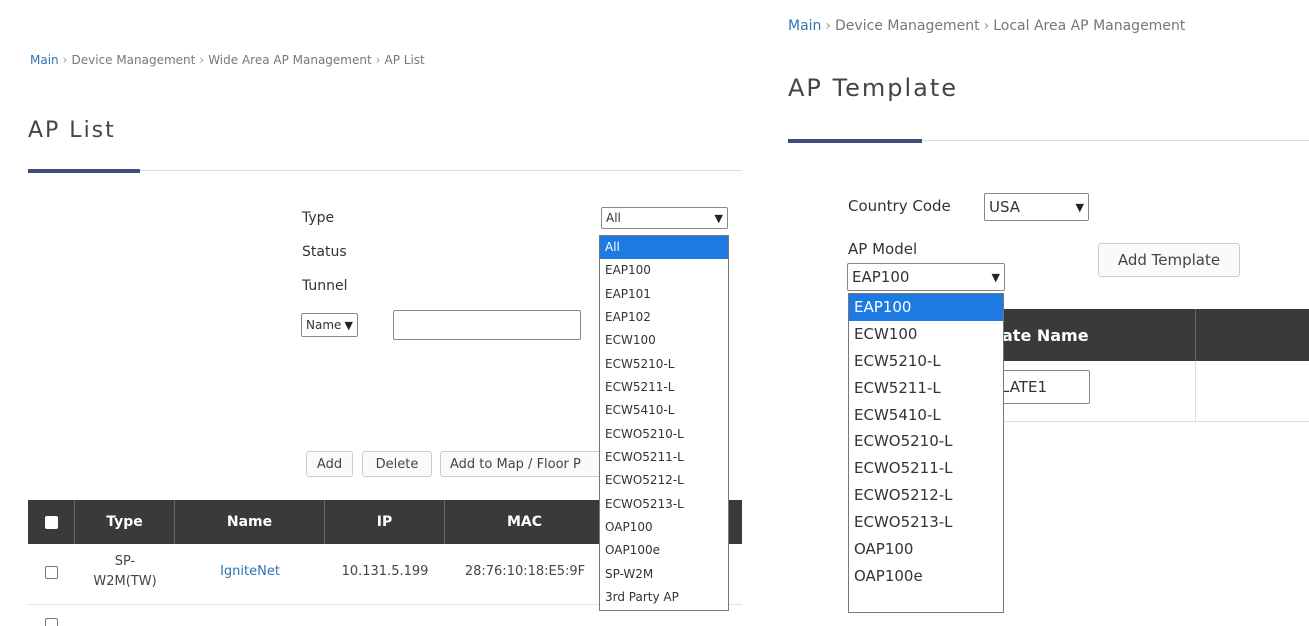 Image resolution: width=1309 pixels, height=626 pixels. Describe the element at coordinates (385, 571) in the screenshot. I see `row-ip: 10.131.5.199` at that location.